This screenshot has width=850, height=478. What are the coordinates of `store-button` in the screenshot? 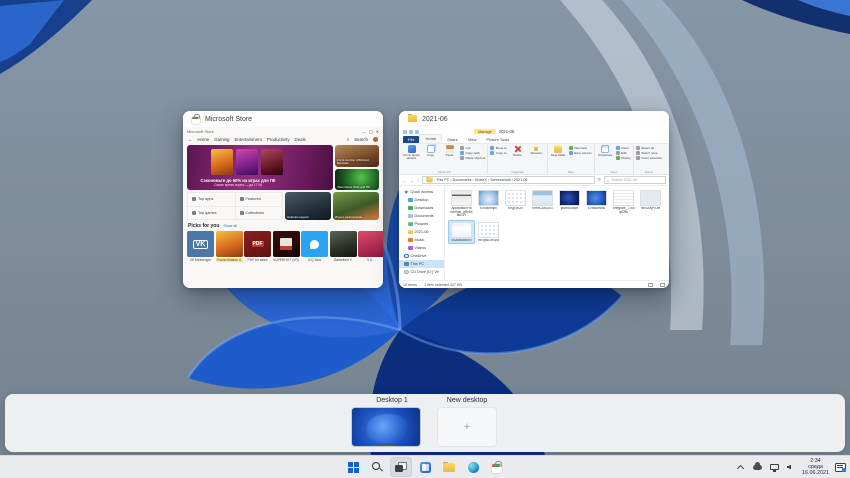 It's located at (497, 467).